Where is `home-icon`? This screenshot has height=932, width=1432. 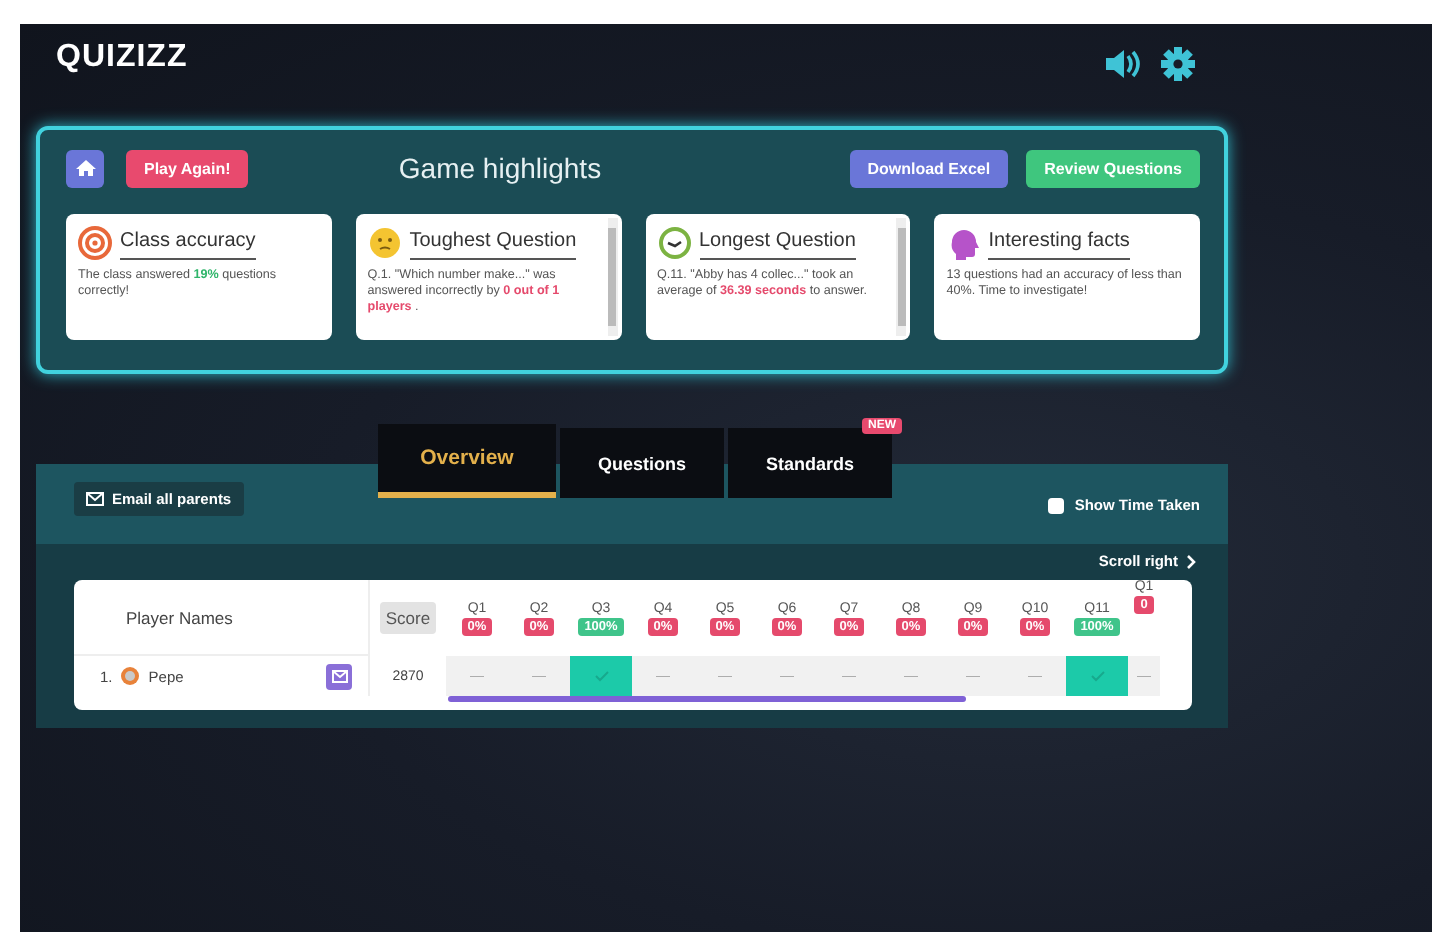 home-icon is located at coordinates (85, 168).